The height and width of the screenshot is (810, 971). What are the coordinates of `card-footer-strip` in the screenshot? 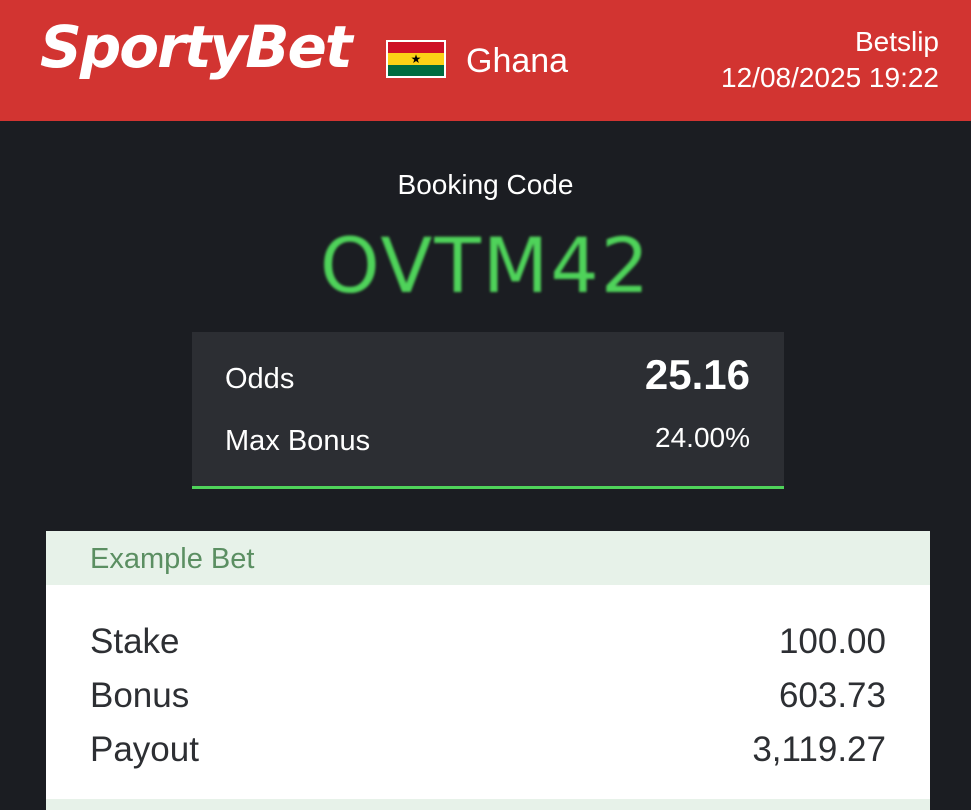 It's located at (488, 804).